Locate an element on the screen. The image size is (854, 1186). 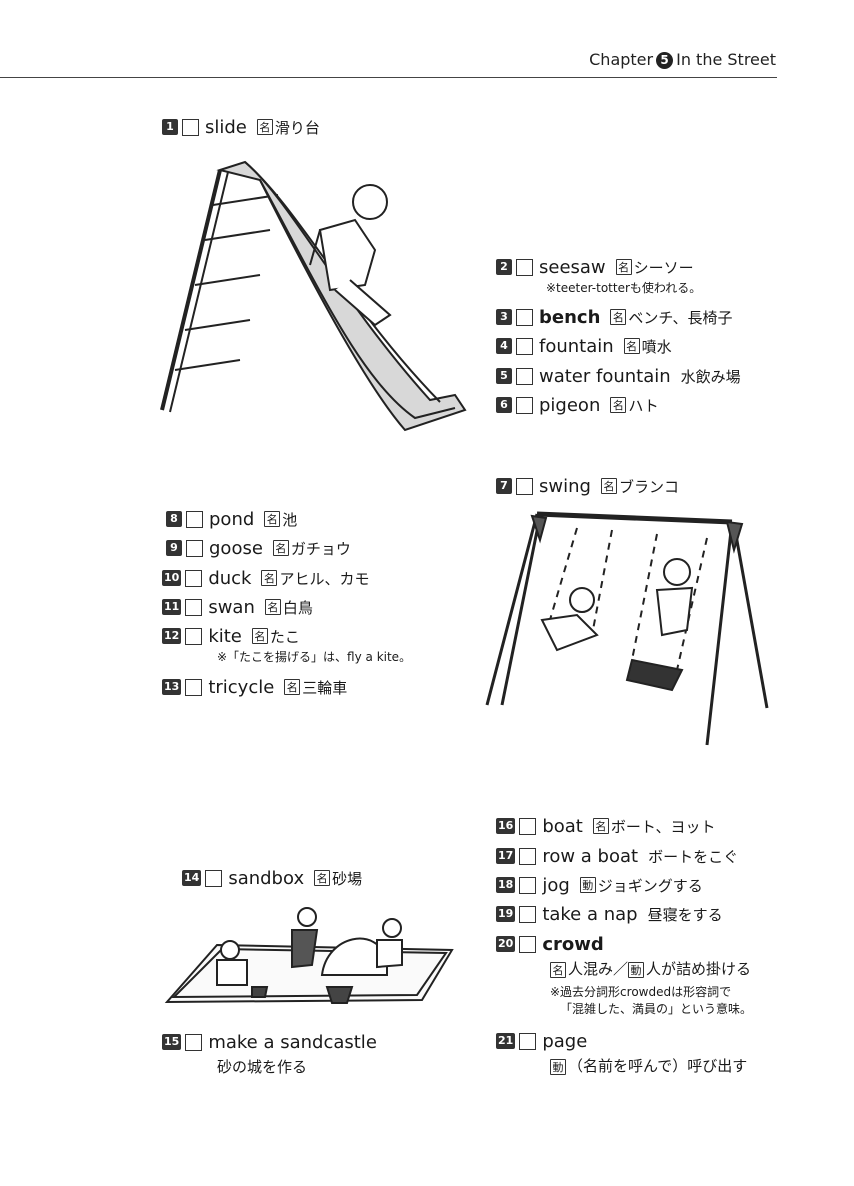
entry-meaning: ボートをこぐ is located at coordinates (693, 856).